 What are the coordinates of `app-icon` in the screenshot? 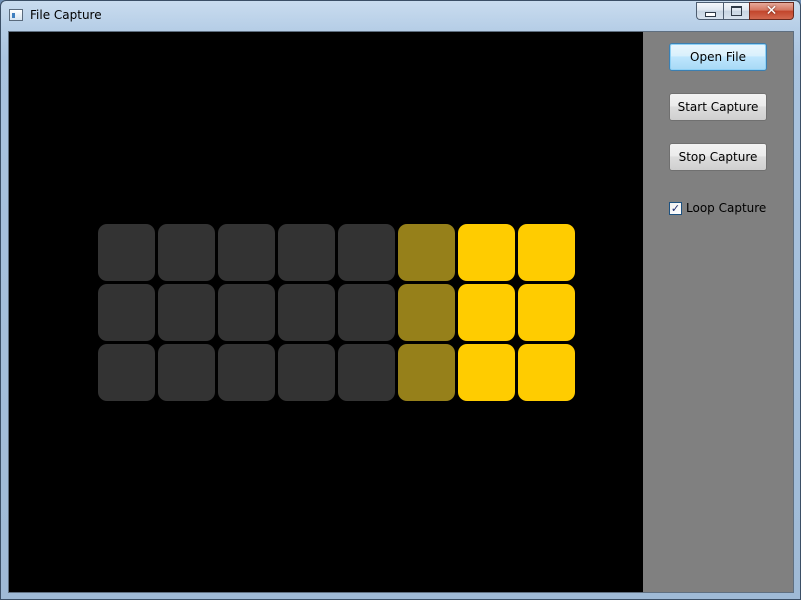 It's located at (16, 15).